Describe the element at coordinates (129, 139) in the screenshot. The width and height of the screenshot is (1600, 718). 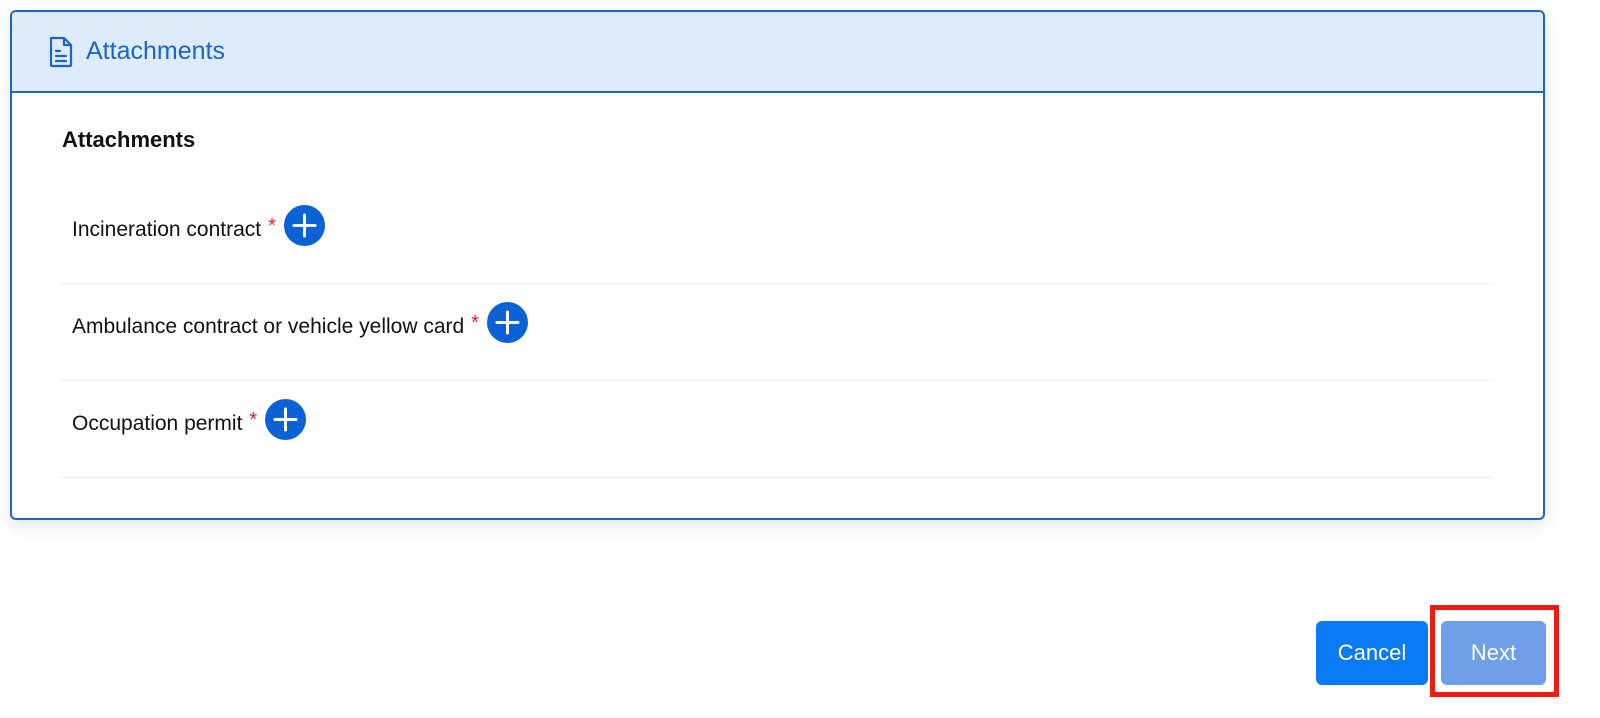
I see `section-title: Attachments` at that location.